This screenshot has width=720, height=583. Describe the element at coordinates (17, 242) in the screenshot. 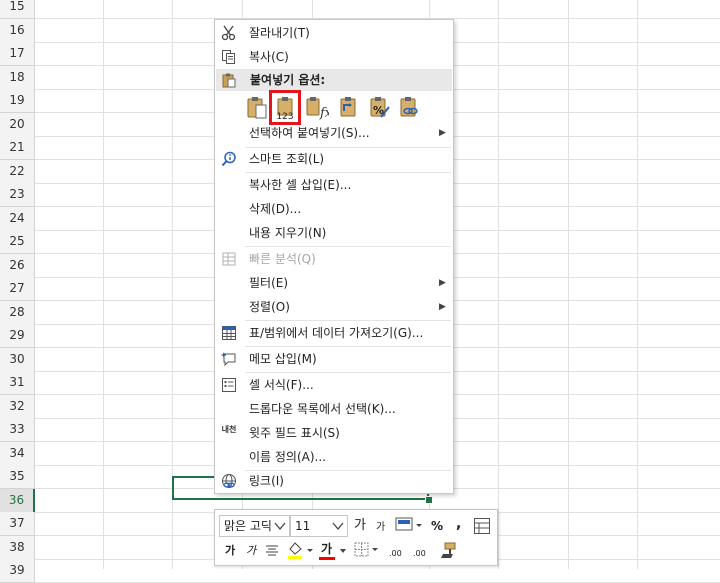

I see `row-header: 25` at that location.